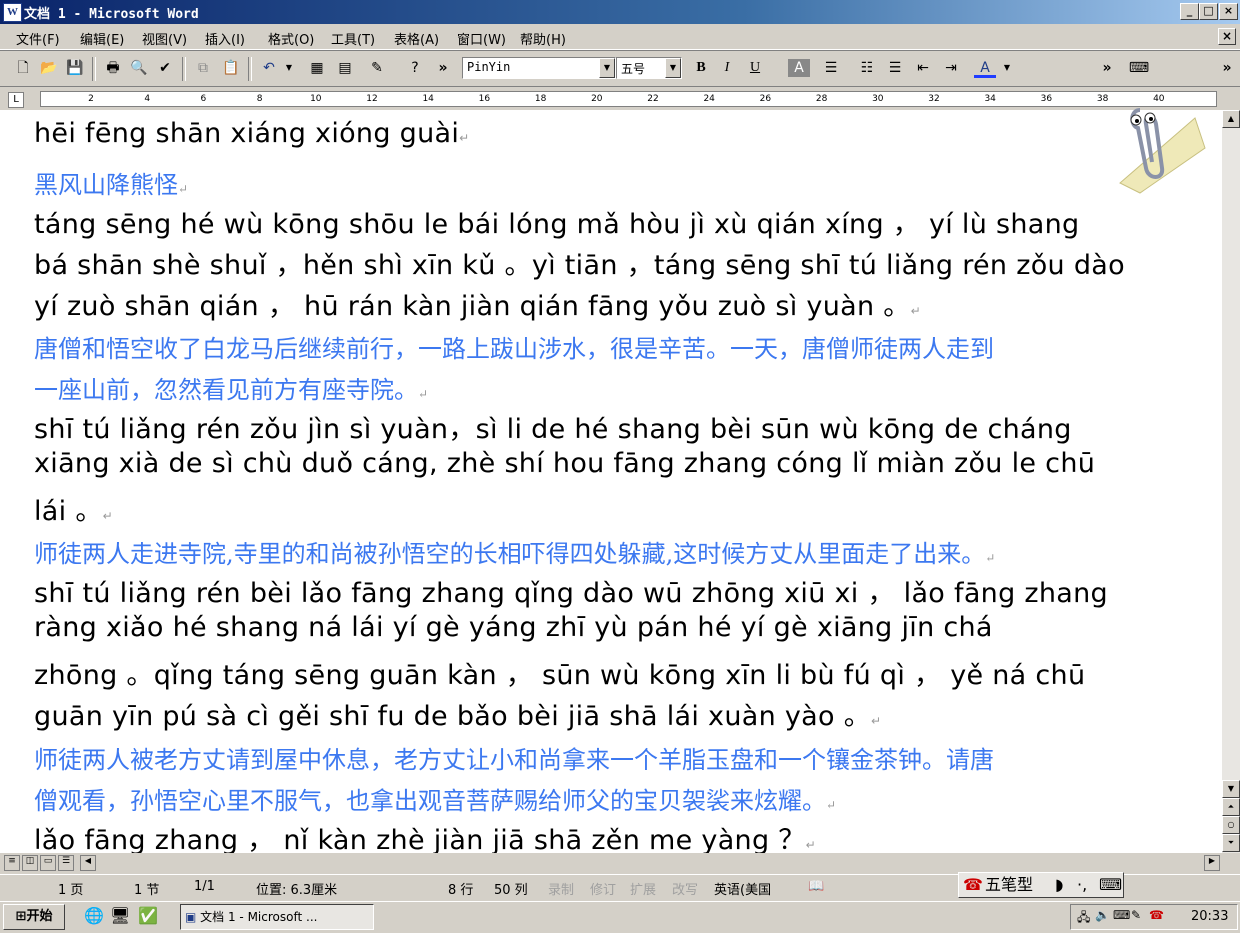 This screenshot has width=1240, height=933. Describe the element at coordinates (514, 346) in the screenshot. I see `chinese-line: 唐僧和悟空收了白龙马后继续前行，一路上跋山涉水，很是辛苦。一天，唐僧师徒两人走到` at that location.